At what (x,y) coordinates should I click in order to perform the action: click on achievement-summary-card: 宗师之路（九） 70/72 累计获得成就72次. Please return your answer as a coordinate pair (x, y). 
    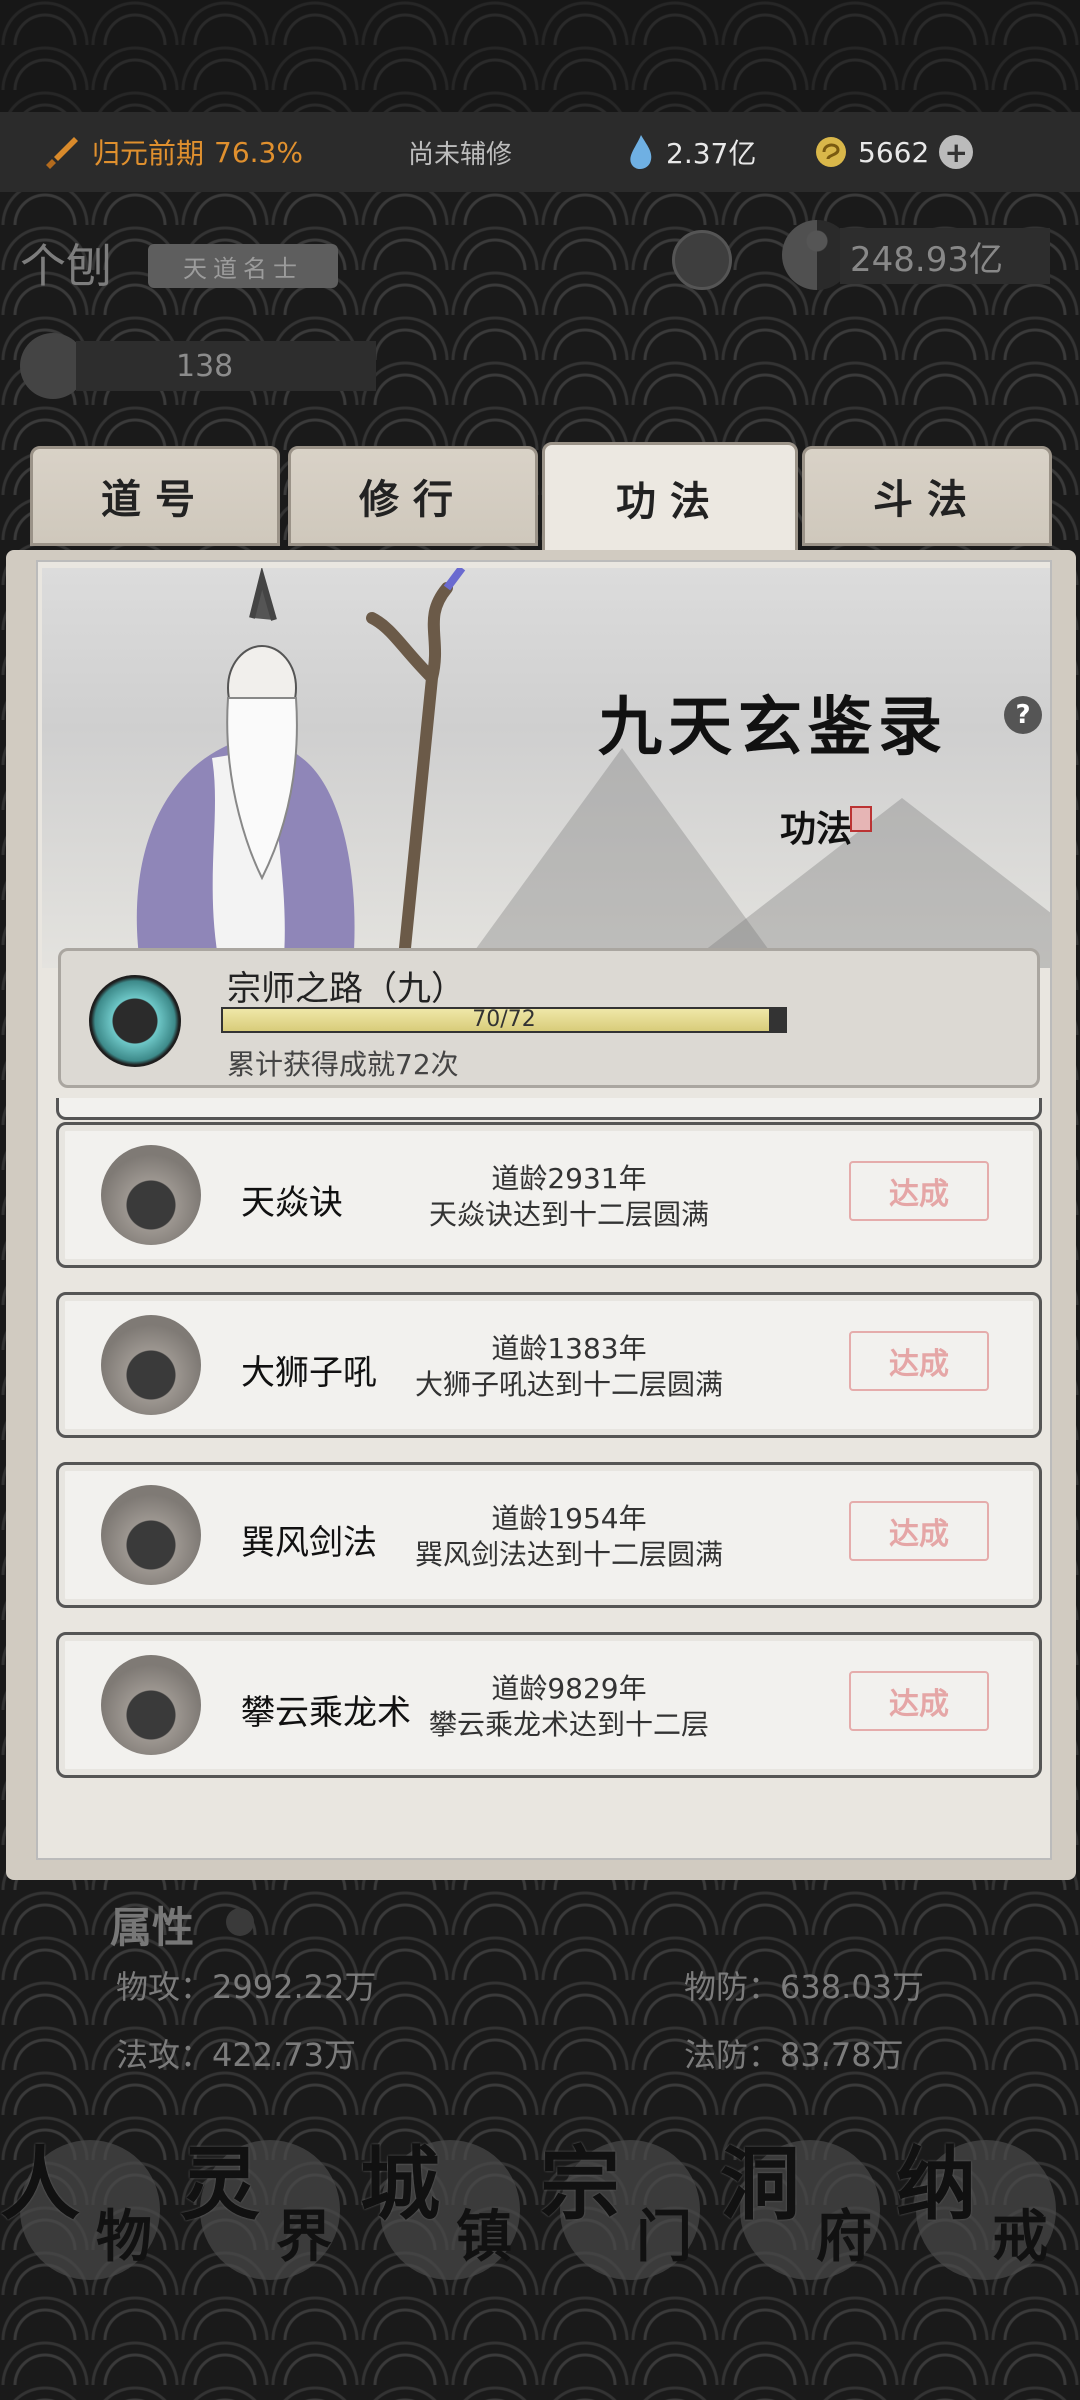
    Looking at the image, I should click on (549, 1018).